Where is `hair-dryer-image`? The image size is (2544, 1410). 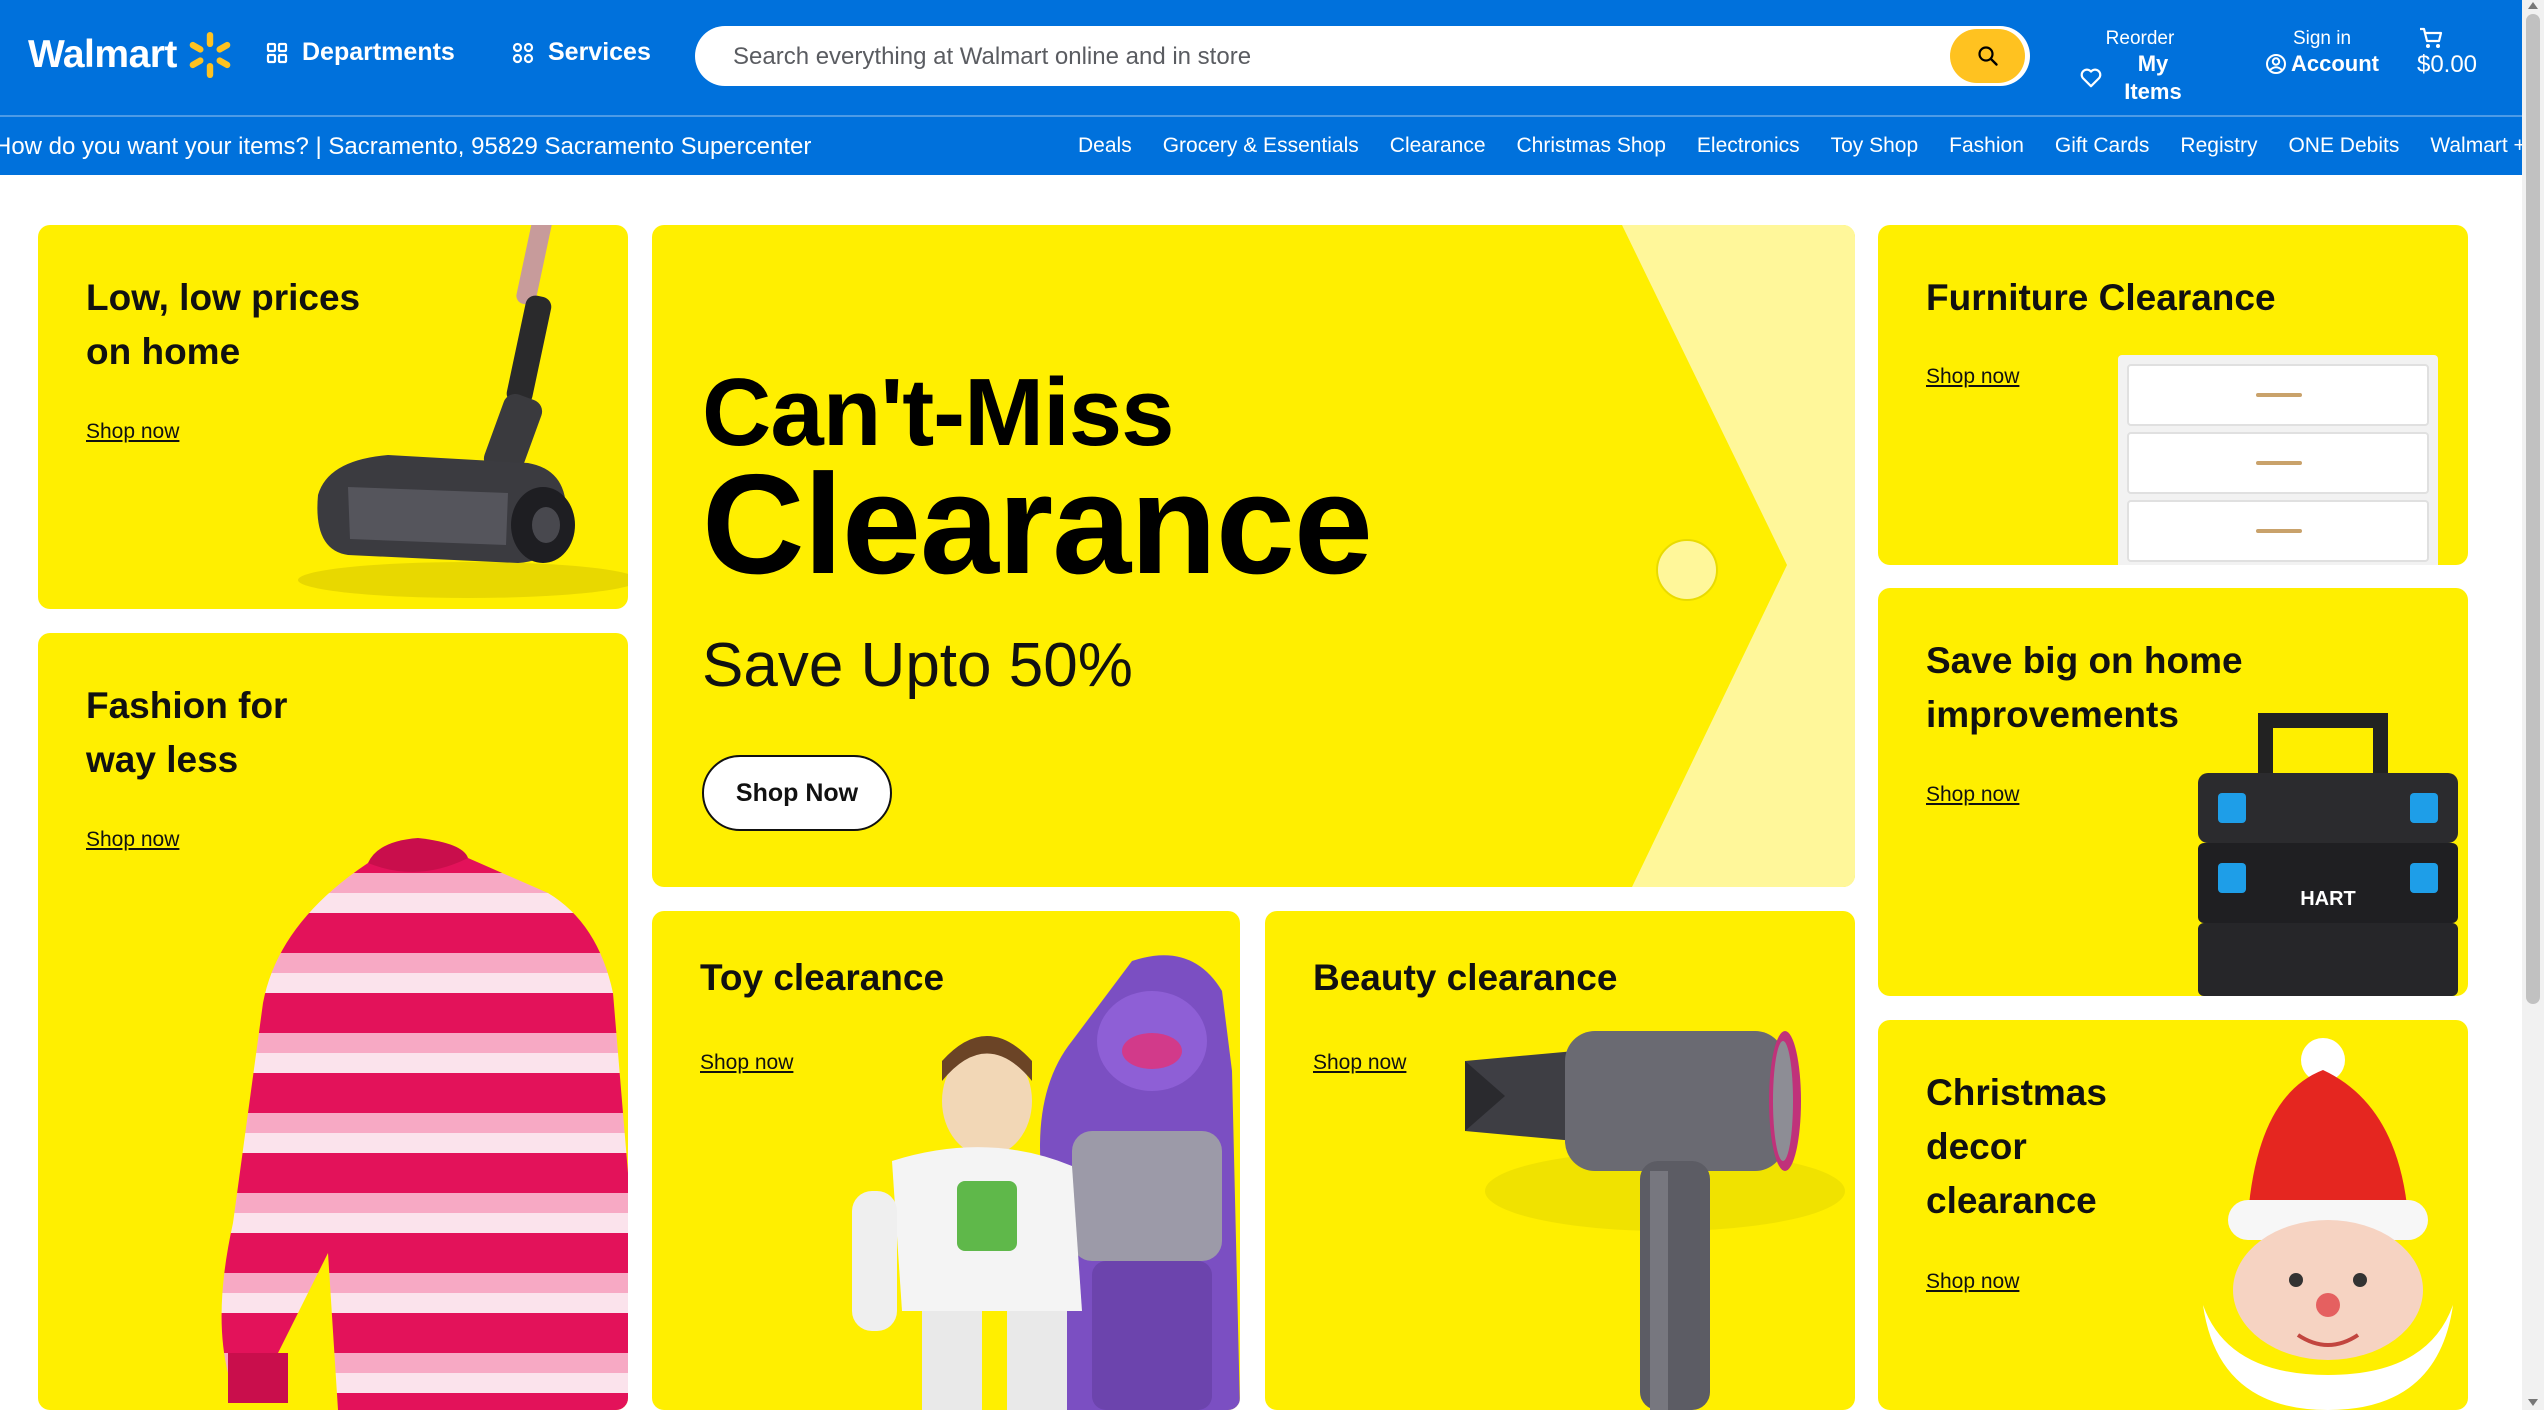 hair-dryer-image is located at coordinates (1655, 1220).